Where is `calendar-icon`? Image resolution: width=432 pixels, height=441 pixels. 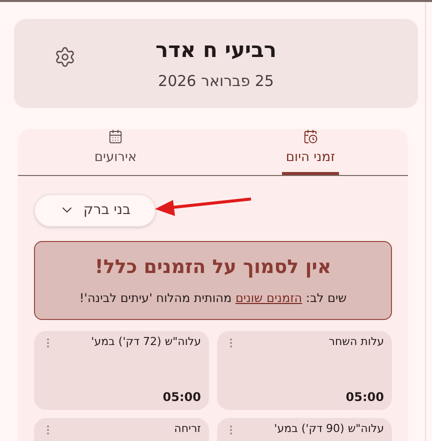 calendar-icon is located at coordinates (115, 136).